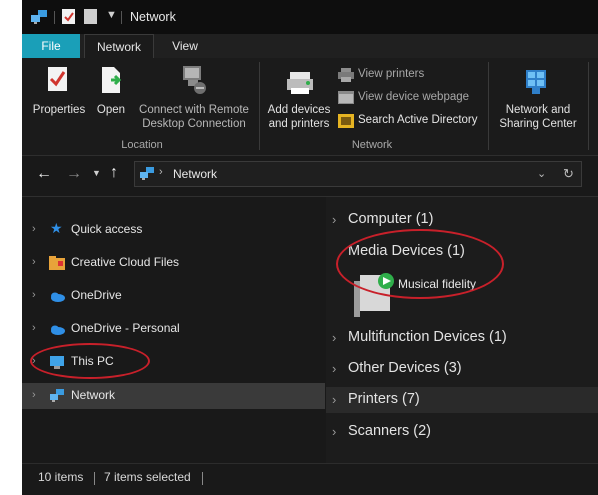 The height and width of the screenshot is (495, 598). What do you see at coordinates (93, 395) in the screenshot?
I see `nav-item-label: Network` at bounding box center [93, 395].